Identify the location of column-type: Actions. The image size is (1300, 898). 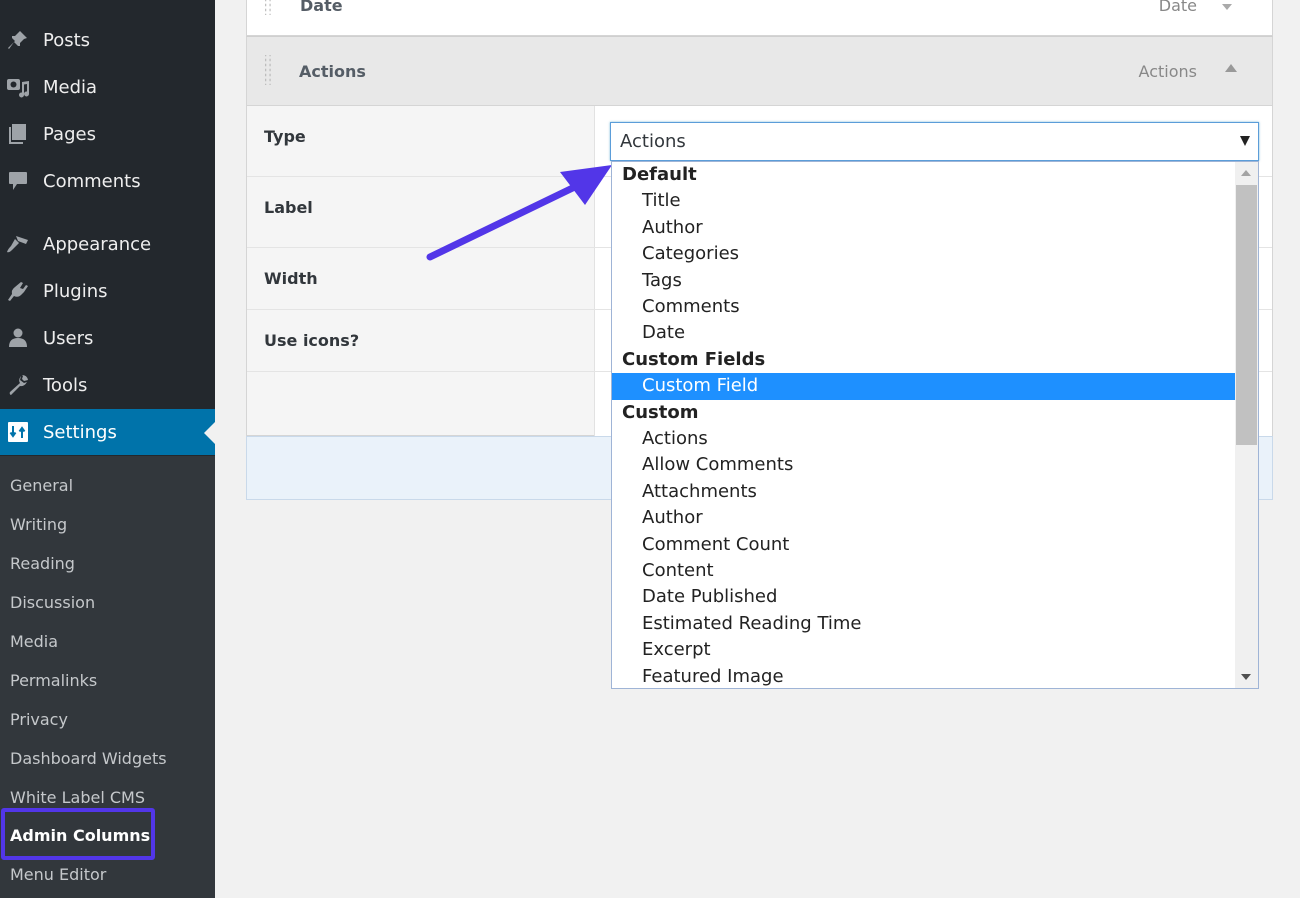
(1167, 71).